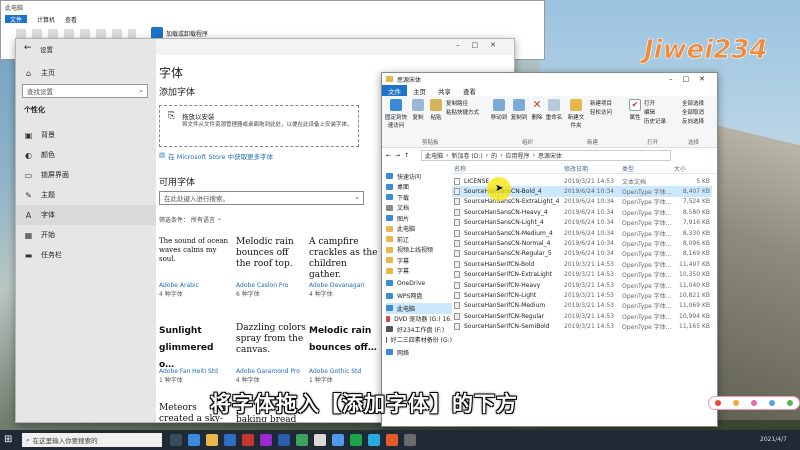 The width and height of the screenshot is (800, 450). What do you see at coordinates (467, 155) in the screenshot?
I see `breadcrumb-item: 新加卷 (D:)` at bounding box center [467, 155].